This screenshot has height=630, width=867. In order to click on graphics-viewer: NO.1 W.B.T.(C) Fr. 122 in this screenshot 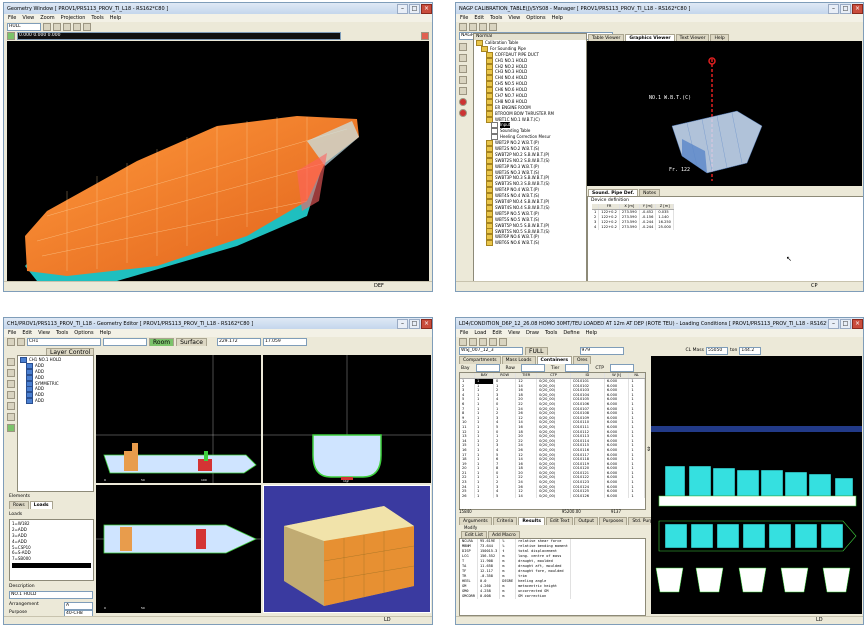, I will do `click(724, 113)`.